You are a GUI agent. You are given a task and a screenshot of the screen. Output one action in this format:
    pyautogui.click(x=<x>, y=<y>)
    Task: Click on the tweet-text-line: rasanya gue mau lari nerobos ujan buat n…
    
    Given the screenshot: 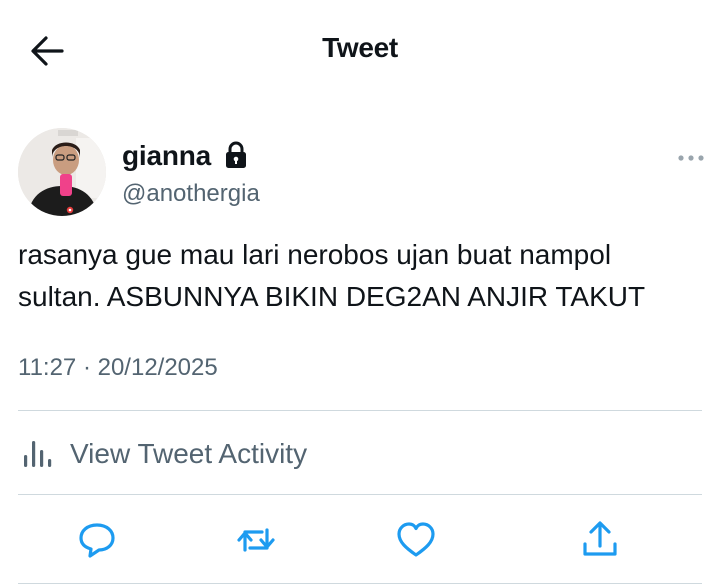 What is the action you would take?
    pyautogui.click(x=315, y=254)
    